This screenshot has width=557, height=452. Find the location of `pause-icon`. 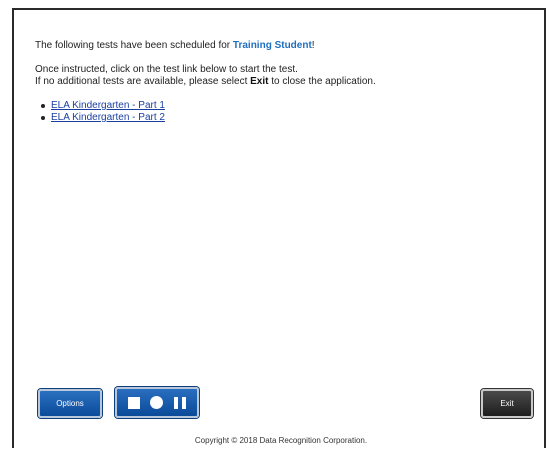

pause-icon is located at coordinates (179, 402).